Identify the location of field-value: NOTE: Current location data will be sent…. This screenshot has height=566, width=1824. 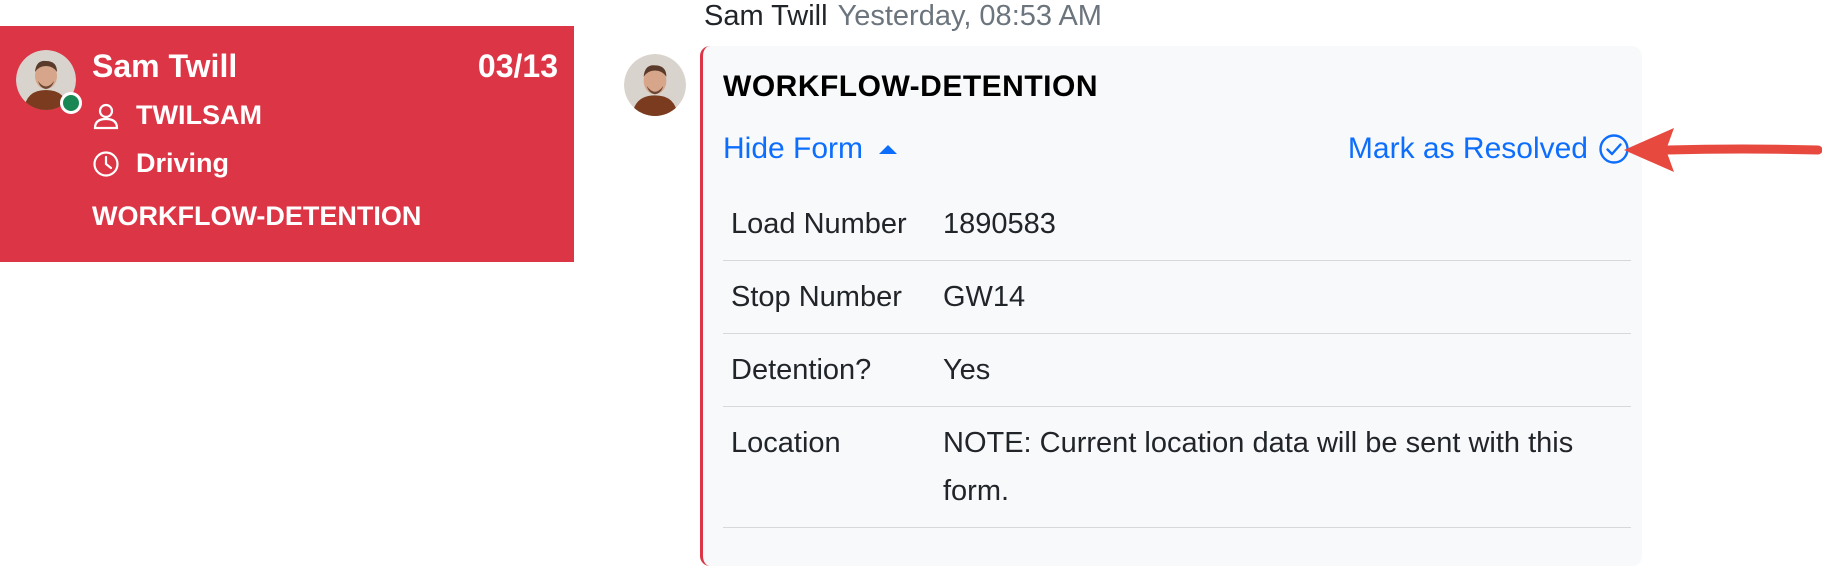
(1283, 467).